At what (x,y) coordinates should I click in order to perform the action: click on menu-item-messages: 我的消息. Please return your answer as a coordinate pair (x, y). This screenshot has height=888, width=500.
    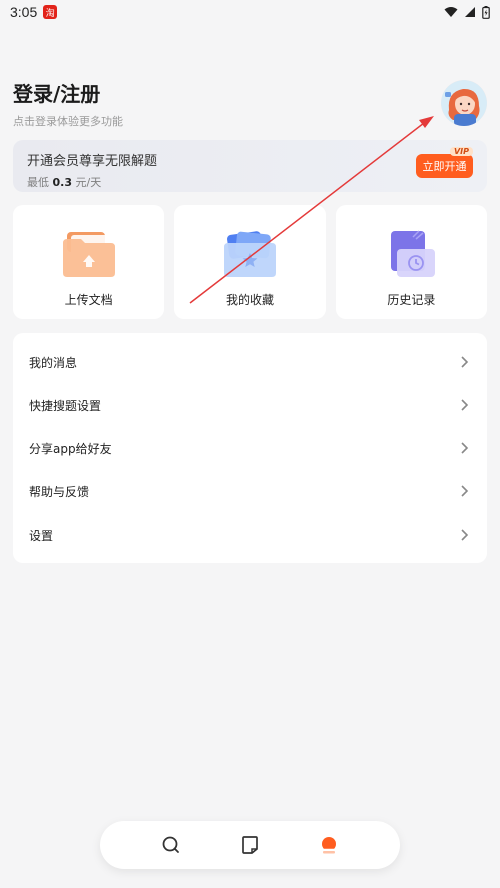
    Looking at the image, I should click on (250, 362).